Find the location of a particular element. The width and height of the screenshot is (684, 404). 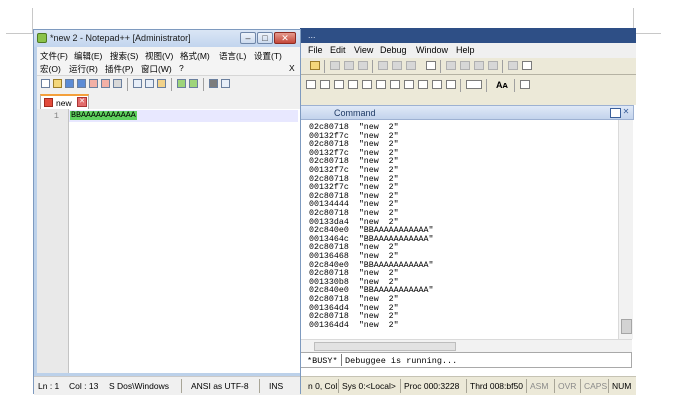

menu-view: View is located at coordinates (363, 50).